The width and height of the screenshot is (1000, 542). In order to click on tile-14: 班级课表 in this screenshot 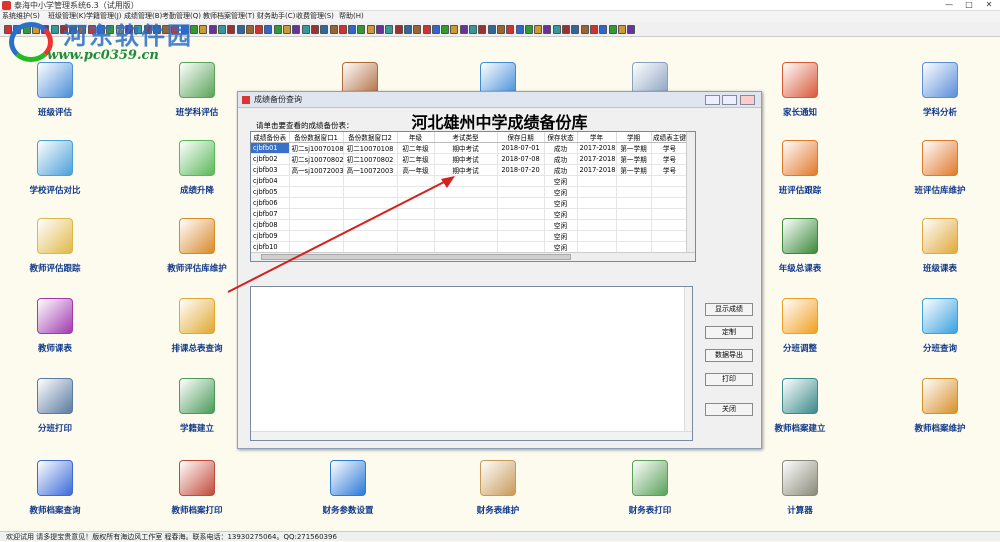, I will do `click(940, 258)`.